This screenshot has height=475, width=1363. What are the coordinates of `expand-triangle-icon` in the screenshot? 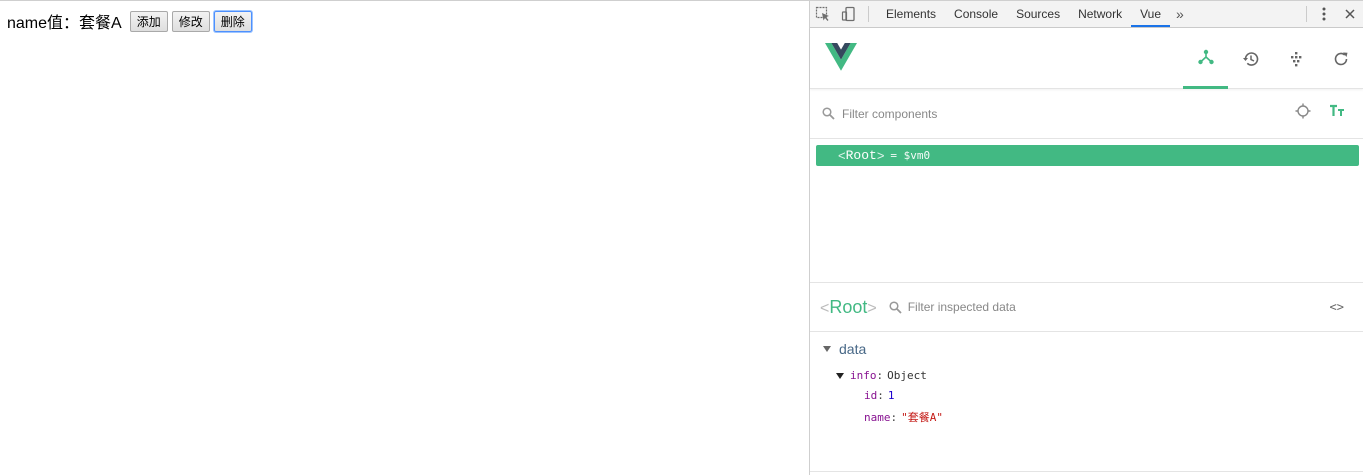 It's located at (840, 375).